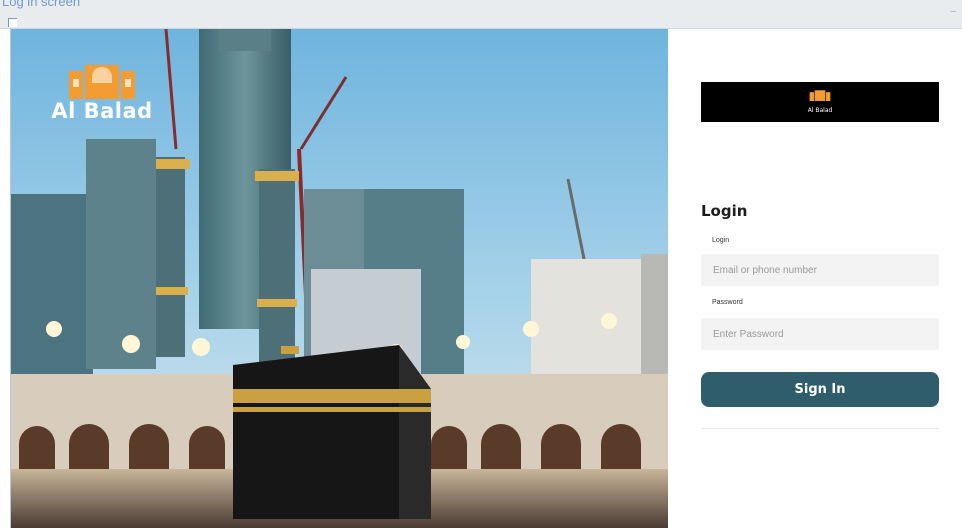 Image resolution: width=962 pixels, height=528 pixels. I want to click on login-field-label: Login, so click(721, 240).